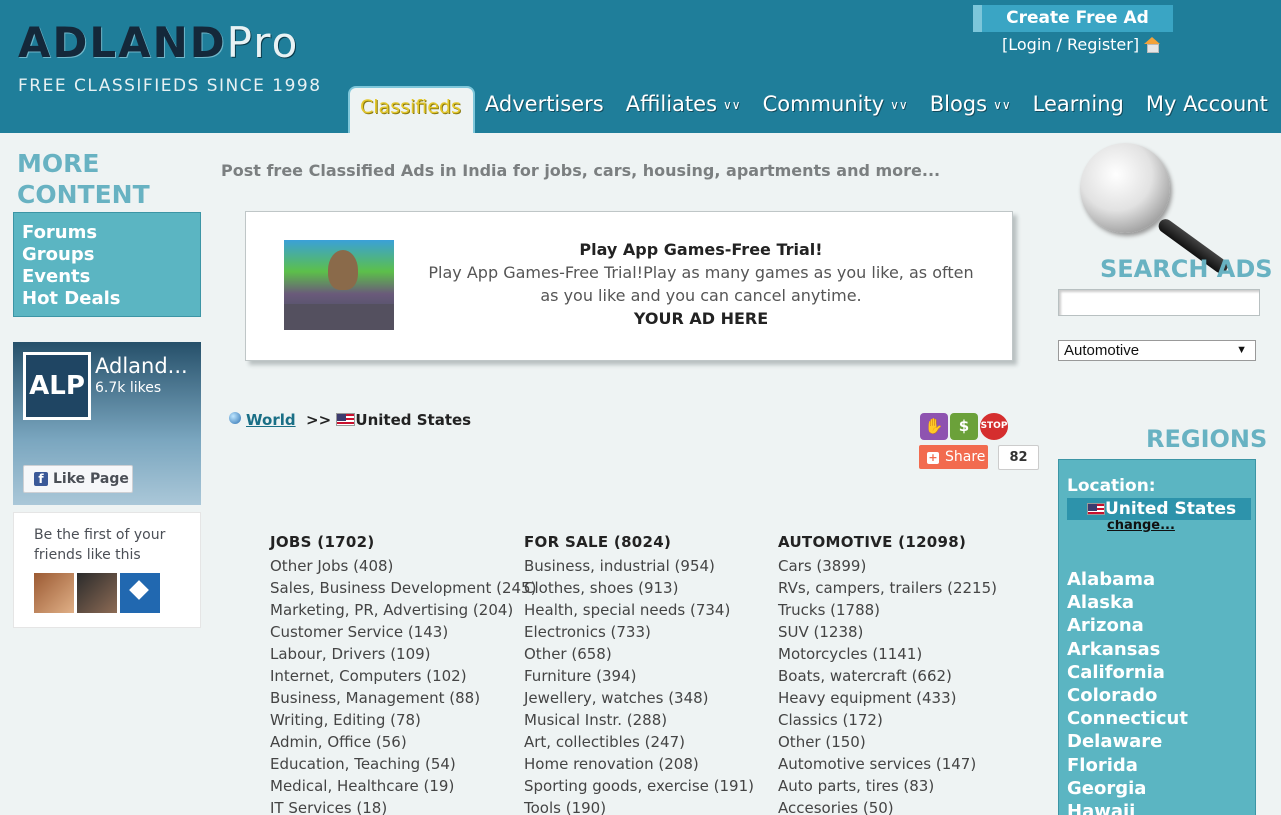 Image resolution: width=1281 pixels, height=815 pixels. I want to click on fb-like-page-button: f Like Page, so click(78, 479).